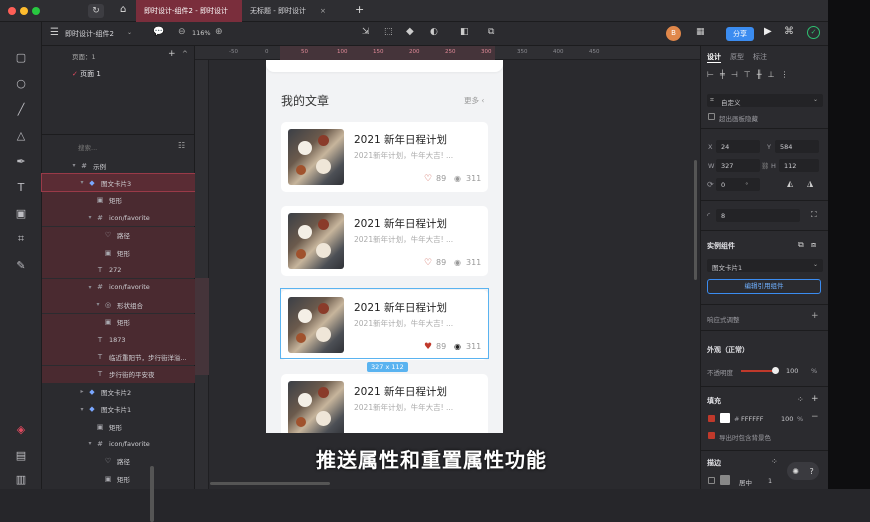 The image size is (870, 522). What do you see at coordinates (760, 57) in the screenshot?
I see `inspector-tab: 标注` at bounding box center [760, 57].